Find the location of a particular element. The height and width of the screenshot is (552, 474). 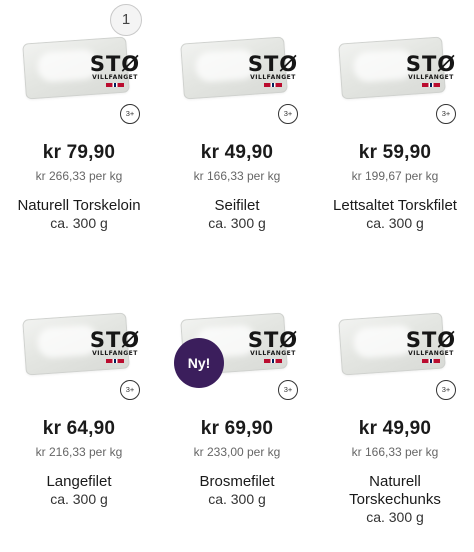

product-name: Langefilet is located at coordinates (79, 482).